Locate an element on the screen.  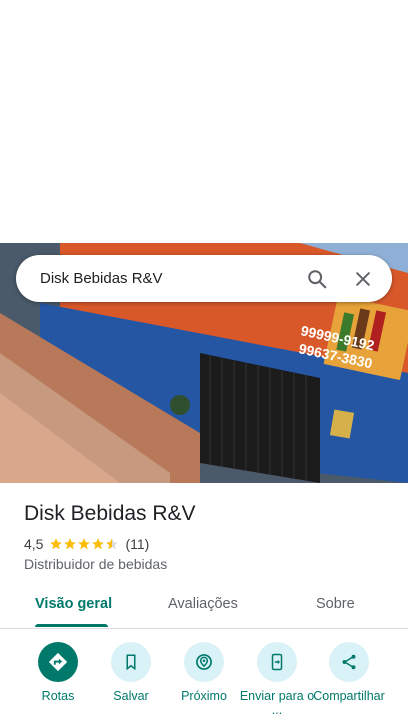
search-input: Disk Bebidas R&V is located at coordinates (170, 278).